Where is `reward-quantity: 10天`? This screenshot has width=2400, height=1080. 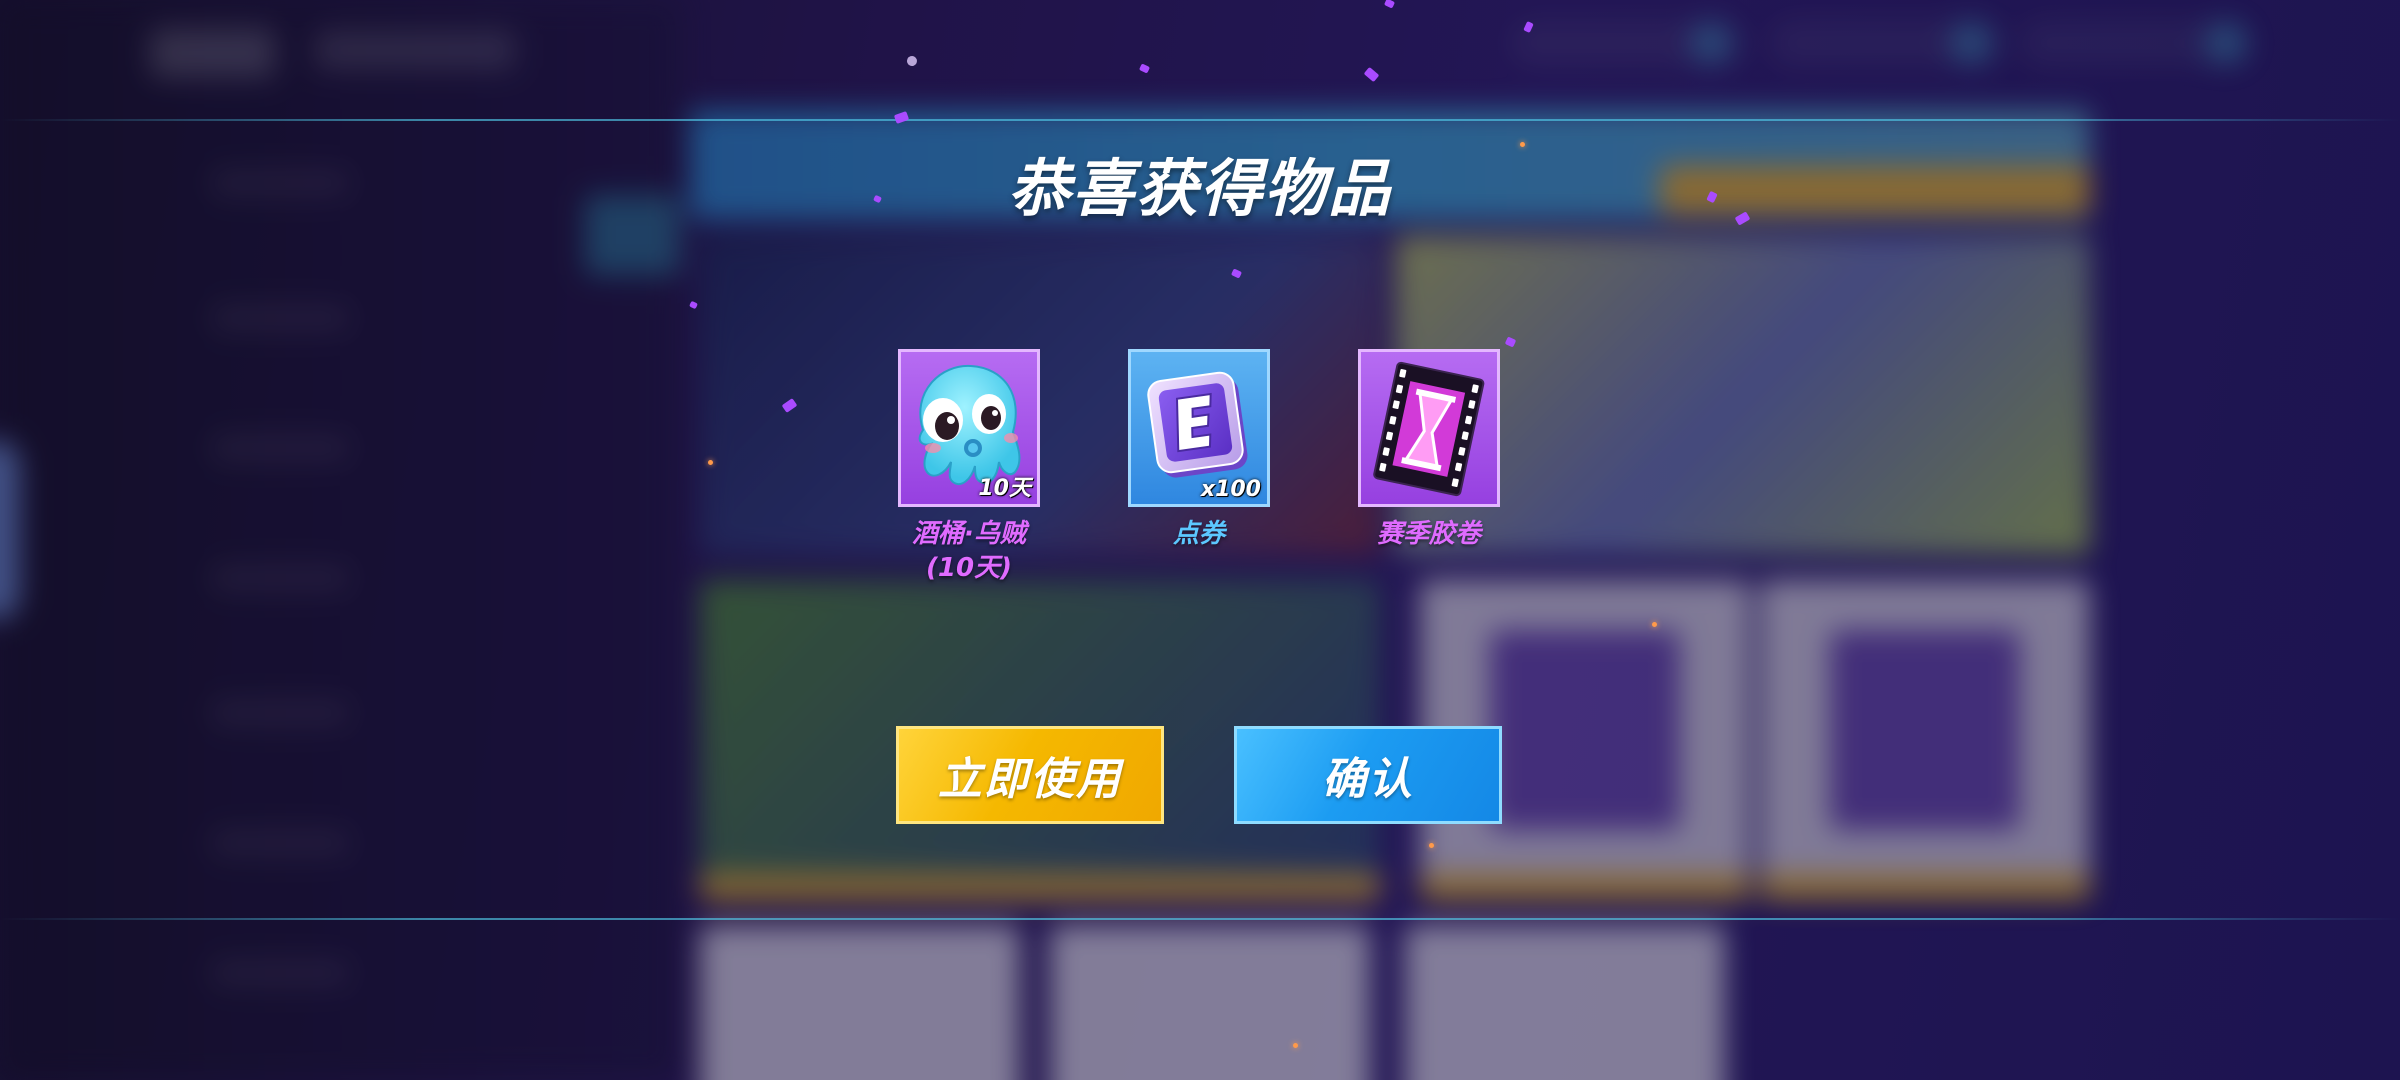
reward-quantity: 10天 is located at coordinates (1004, 488).